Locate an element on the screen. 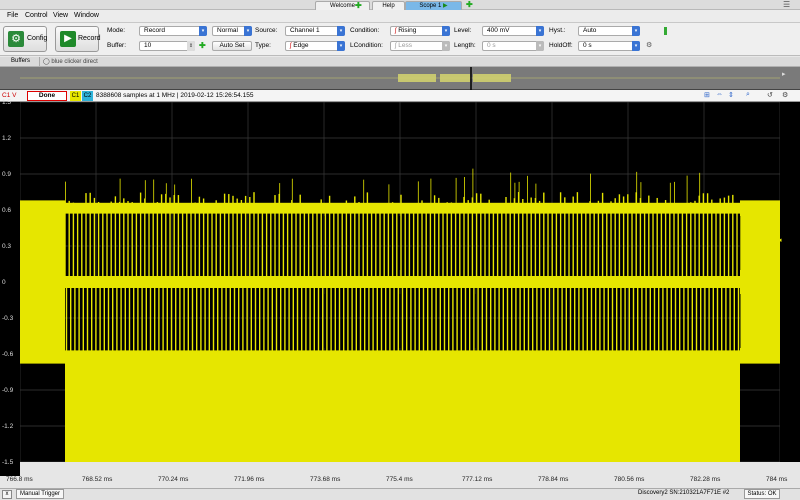 Image resolution: width=800 pixels, height=500 pixels. length-input: 0 s ▾ is located at coordinates (513, 46).